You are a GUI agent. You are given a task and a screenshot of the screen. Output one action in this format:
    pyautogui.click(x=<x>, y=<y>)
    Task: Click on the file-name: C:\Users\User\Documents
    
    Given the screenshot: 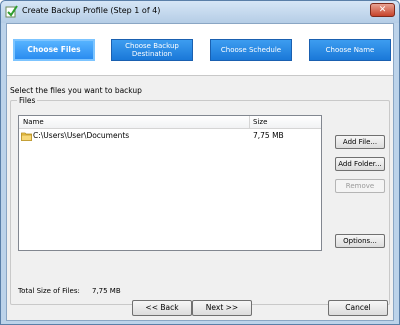 What is the action you would take?
    pyautogui.click(x=81, y=135)
    